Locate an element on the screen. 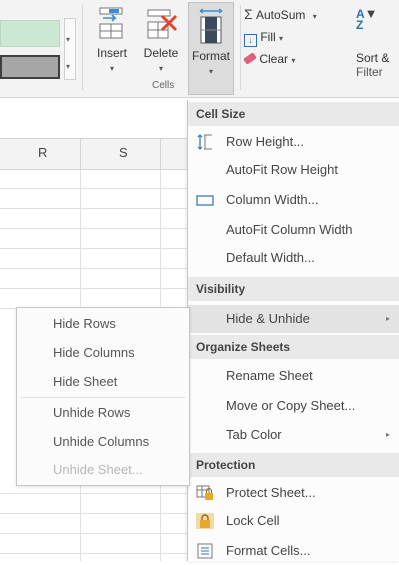 The width and height of the screenshot is (399, 565). cells-group-label: Cells is located at coordinates (163, 85).